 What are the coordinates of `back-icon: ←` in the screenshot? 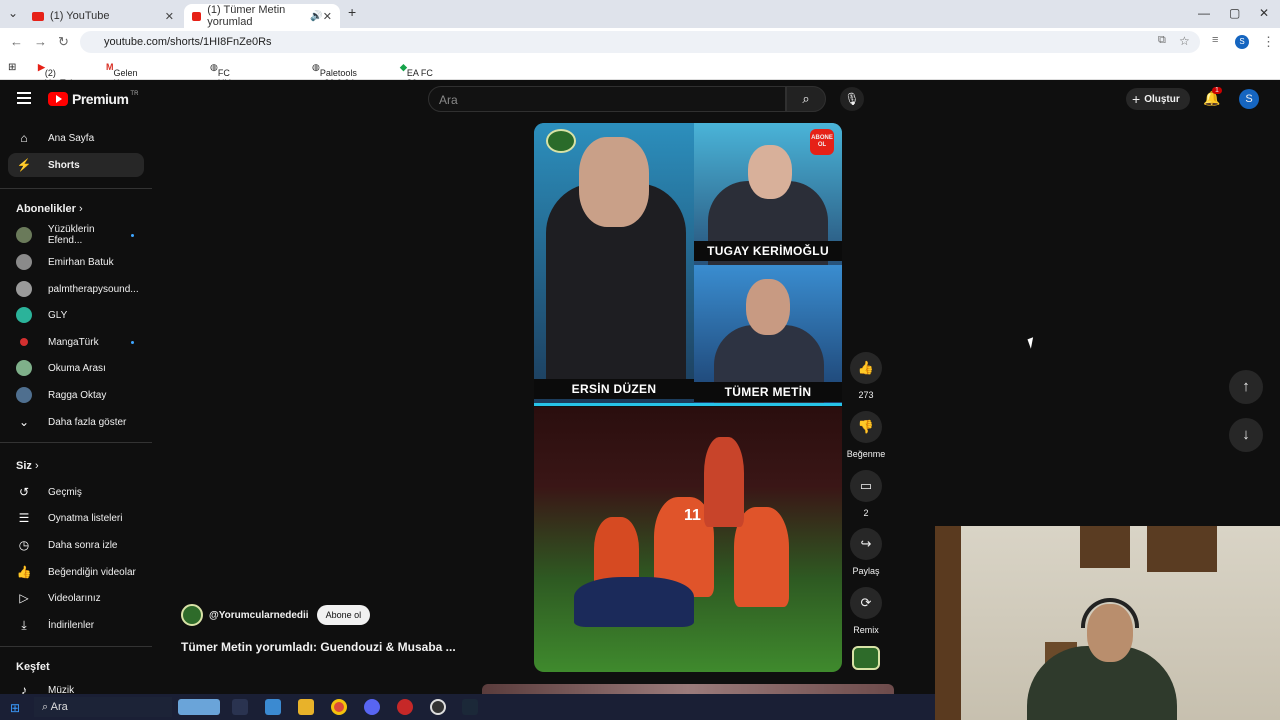 It's located at (16, 41).